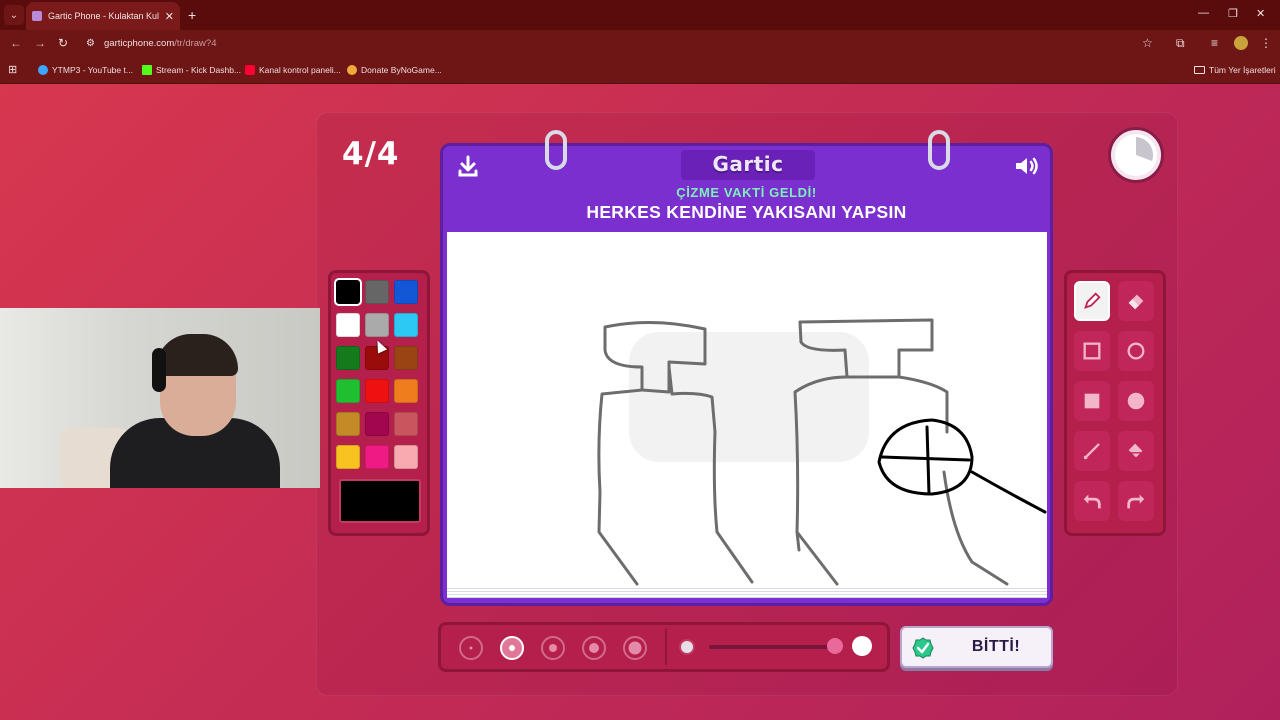  Describe the element at coordinates (1233, 13) in the screenshot. I see `restore-icon: ❐` at that location.